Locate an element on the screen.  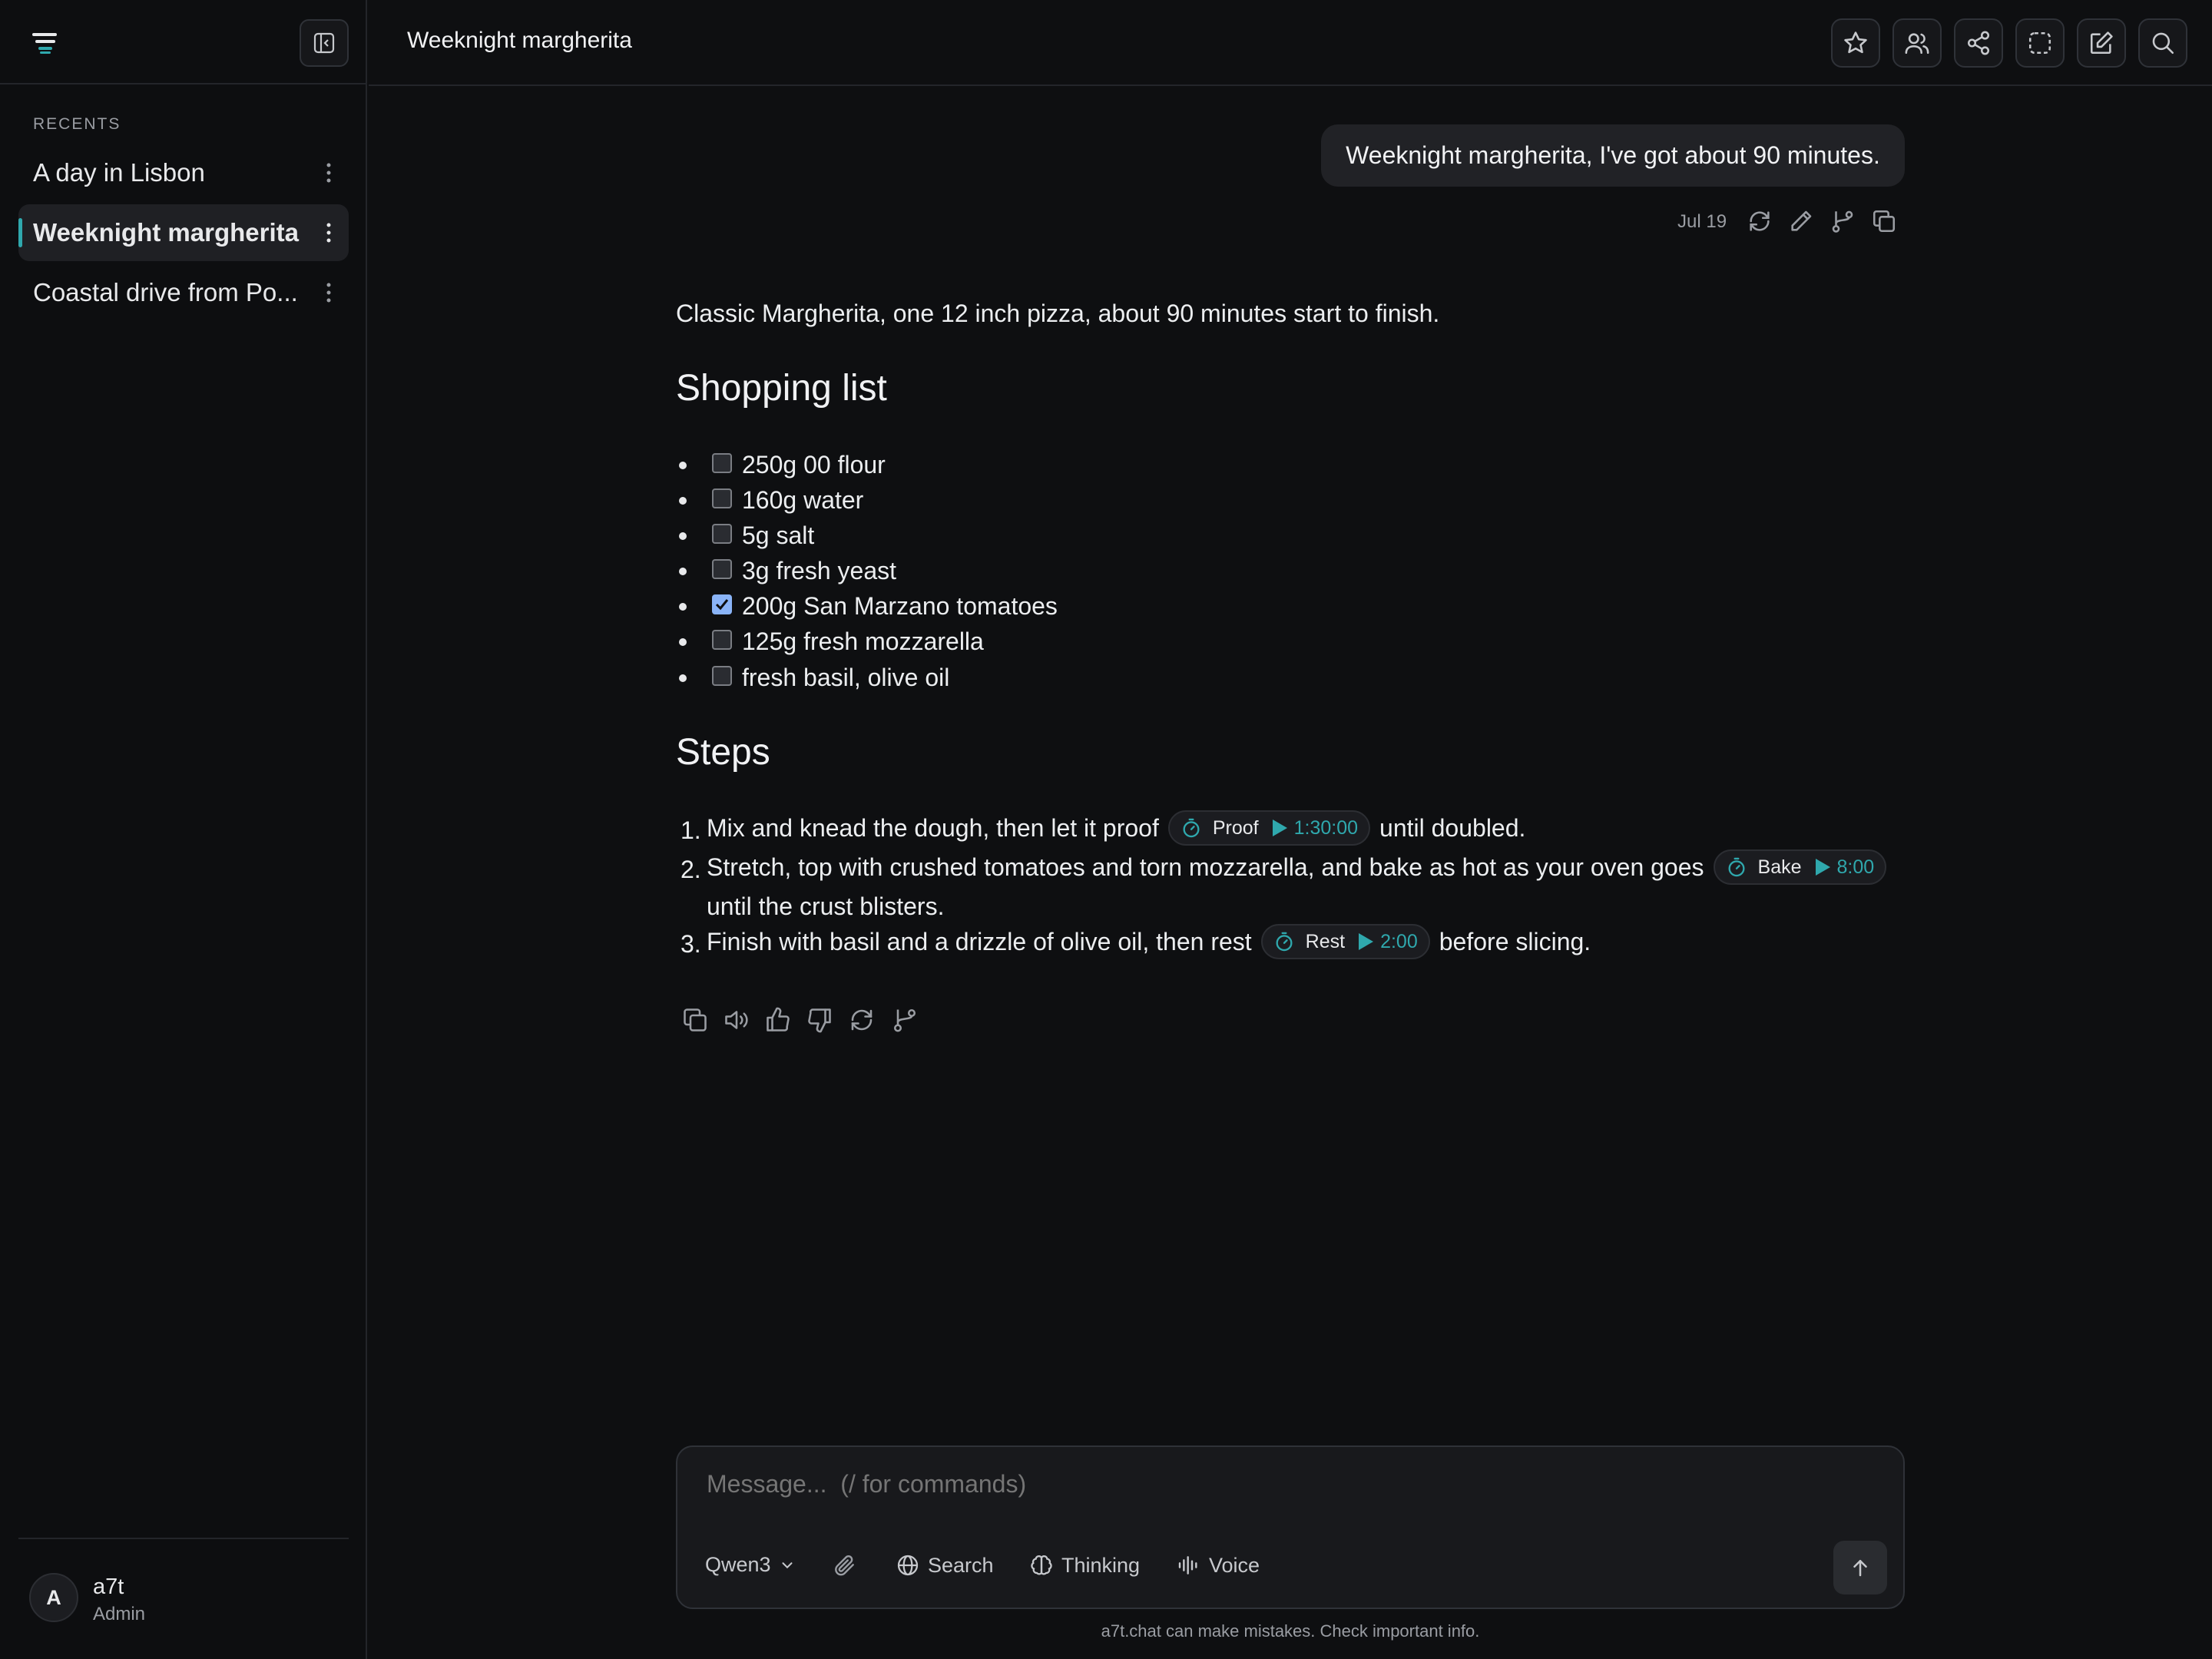
step-number: 3. is located at coordinates (691, 944).